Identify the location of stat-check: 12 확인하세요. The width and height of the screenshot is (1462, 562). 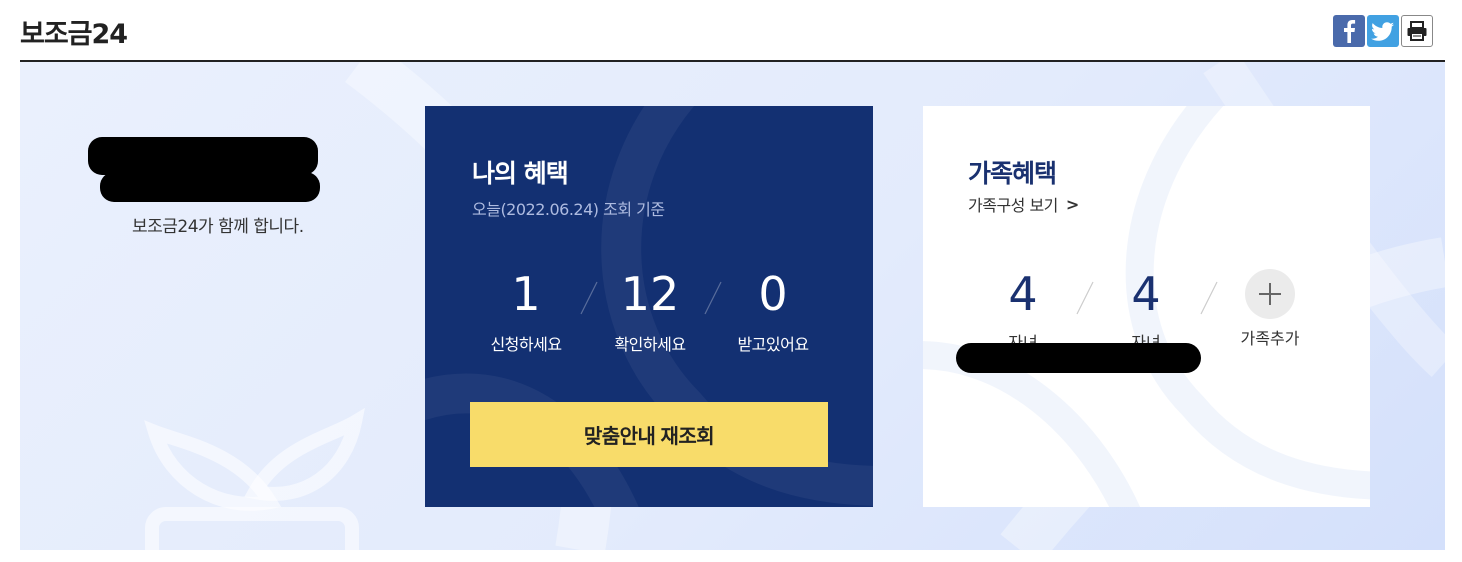
(650, 313).